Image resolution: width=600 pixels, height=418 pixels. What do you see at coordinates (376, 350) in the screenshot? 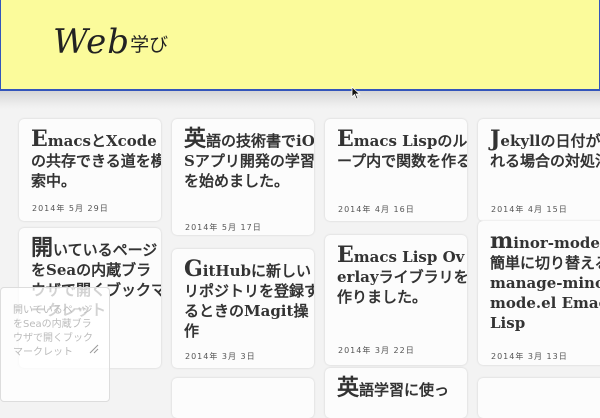
I see `post-date: 2014年 3月 22日` at bounding box center [376, 350].